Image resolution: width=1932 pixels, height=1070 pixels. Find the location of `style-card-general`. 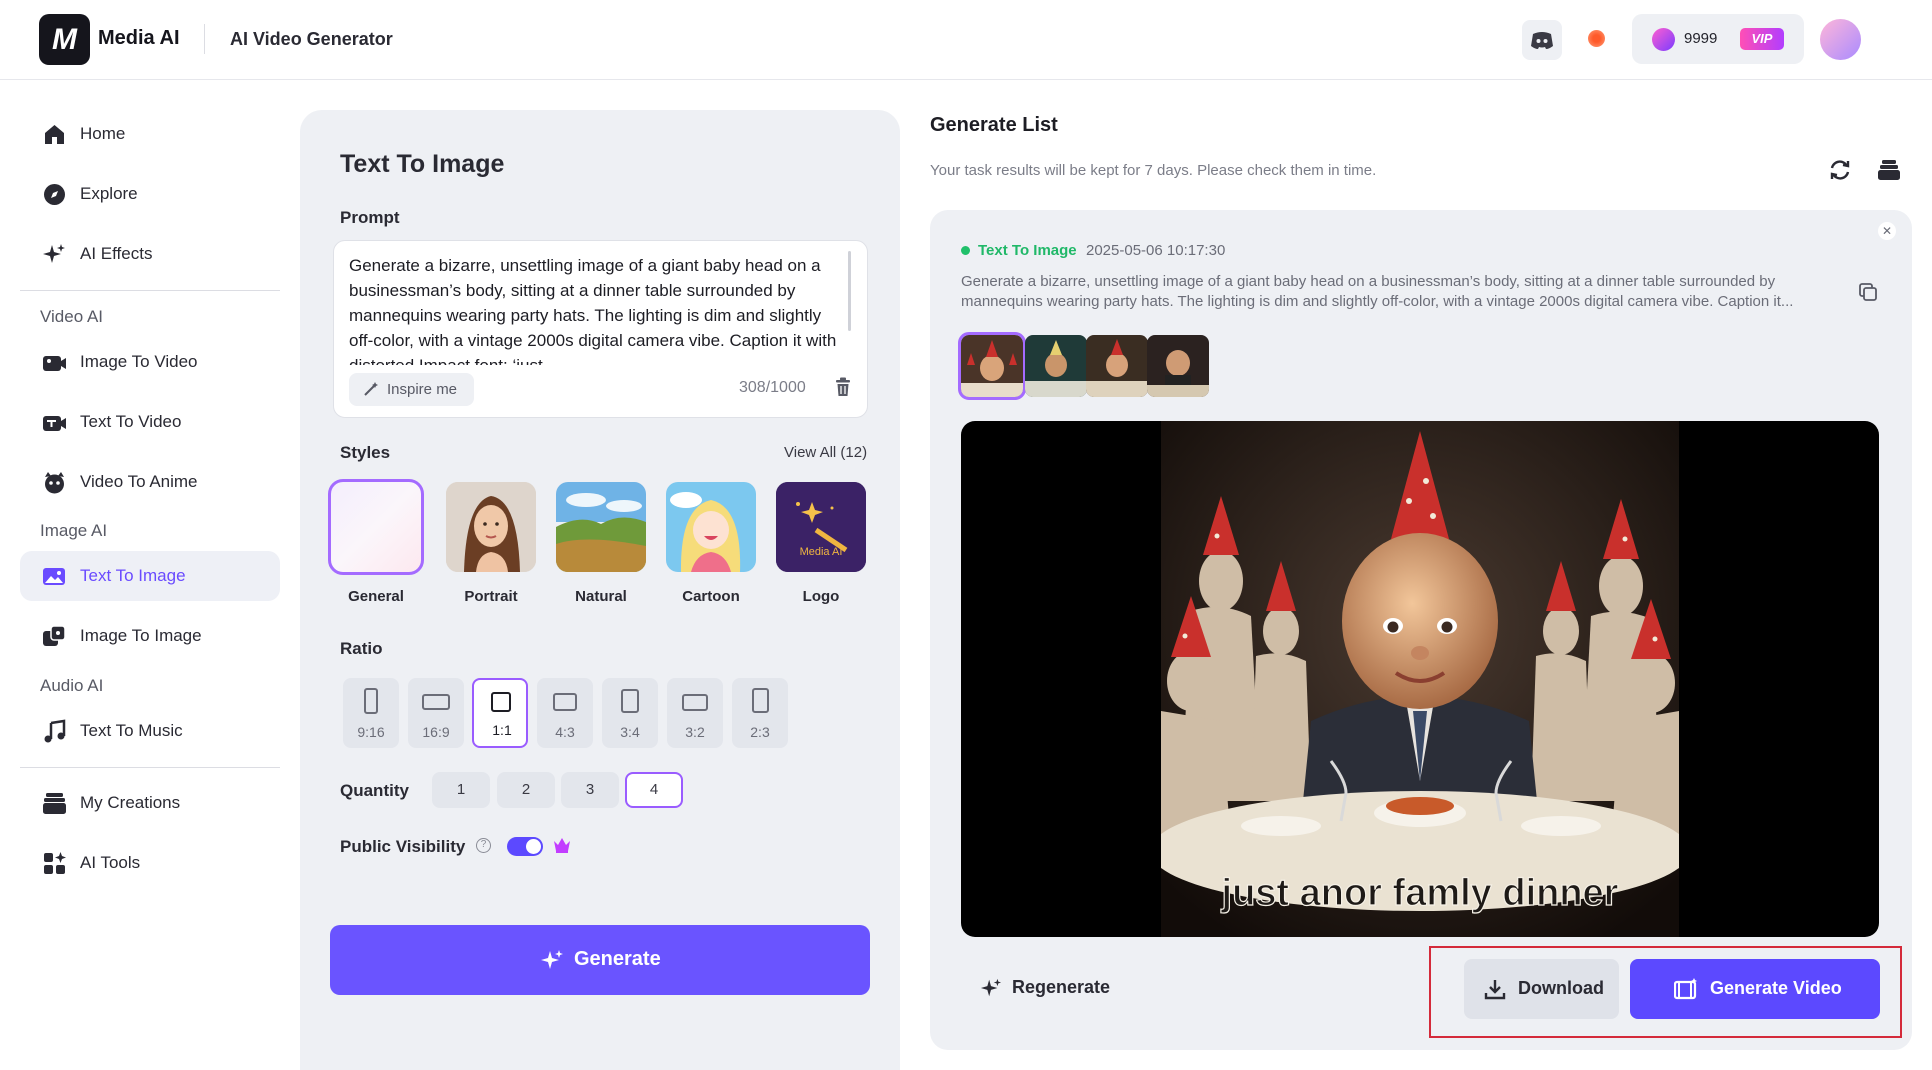

style-card-general is located at coordinates (376, 527).